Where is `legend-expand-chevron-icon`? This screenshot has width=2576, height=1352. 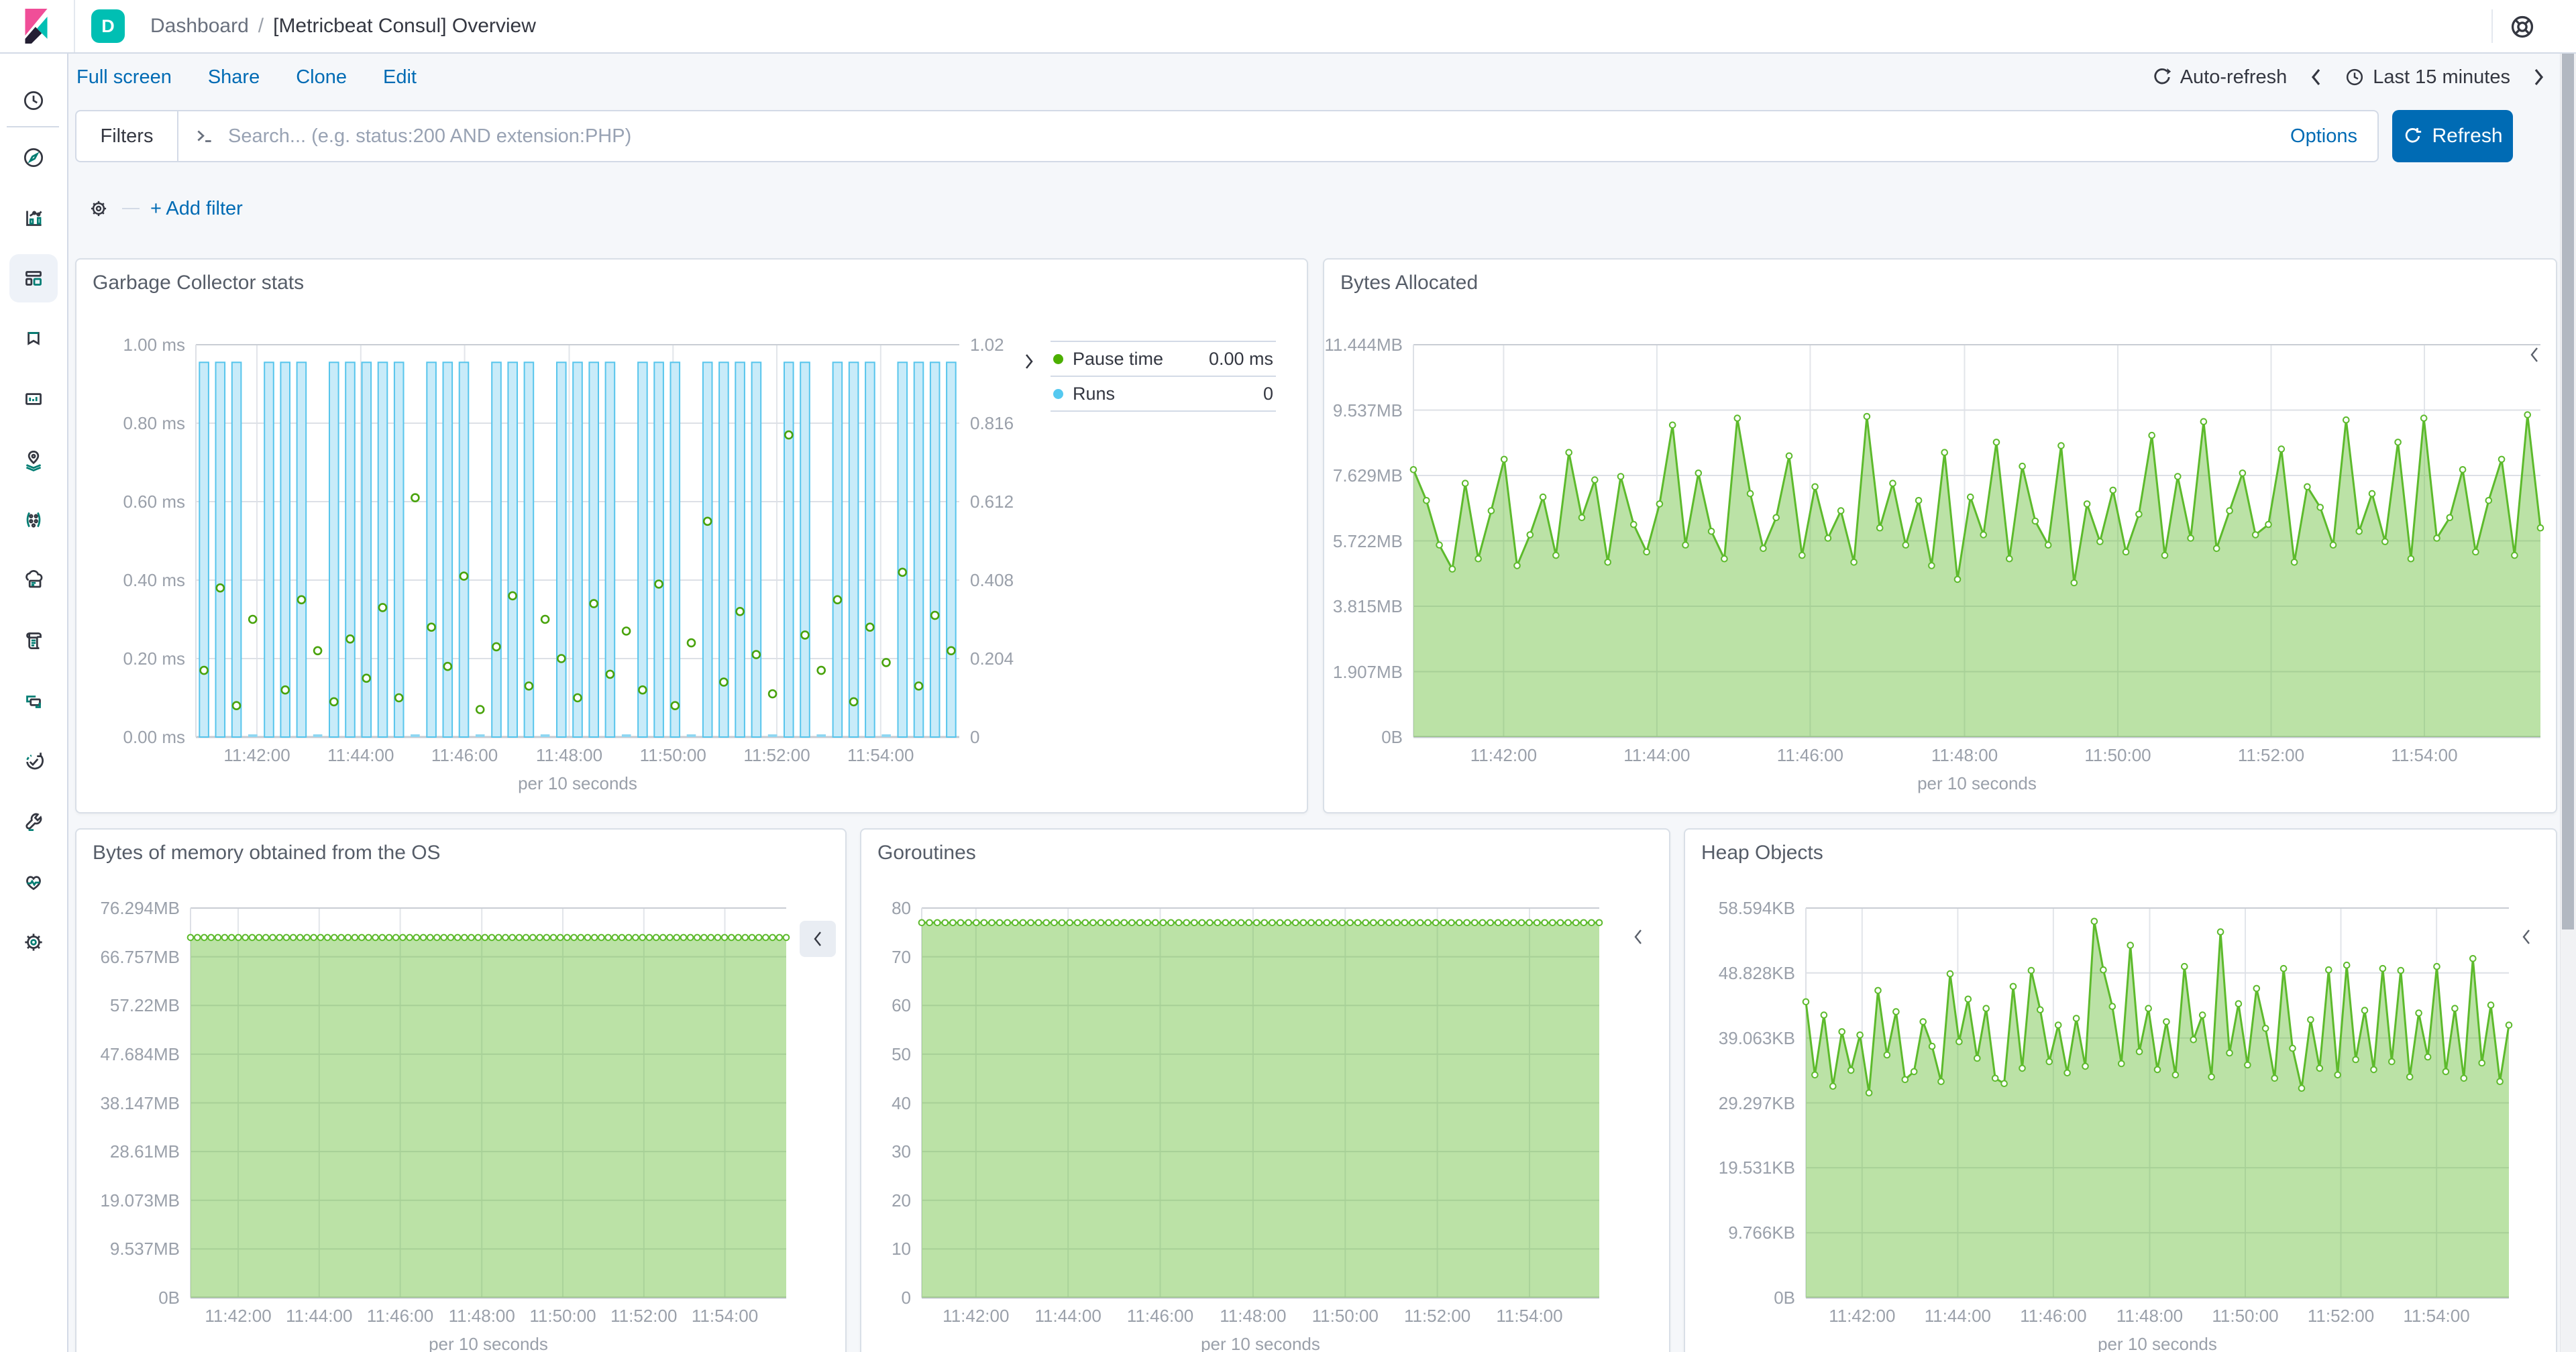
legend-expand-chevron-icon is located at coordinates (1029, 361).